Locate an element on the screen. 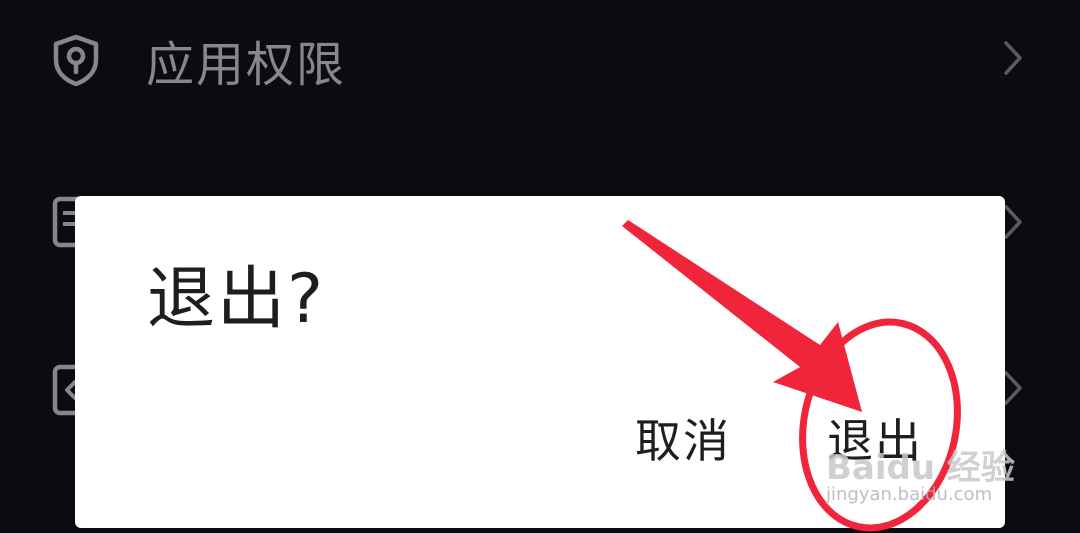  shield-icon is located at coordinates (76, 60).